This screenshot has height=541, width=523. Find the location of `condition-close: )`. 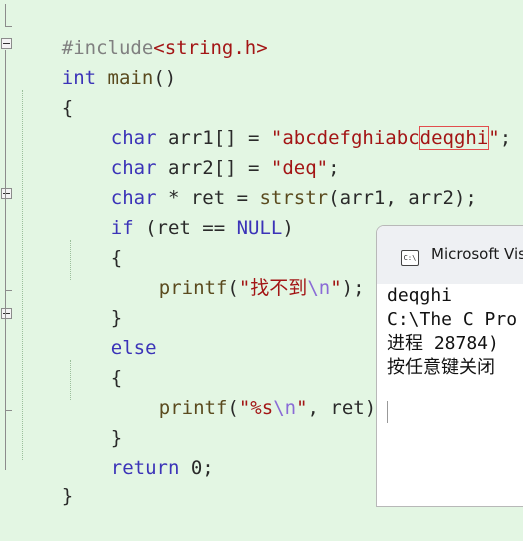

condition-close: ) is located at coordinates (288, 228).